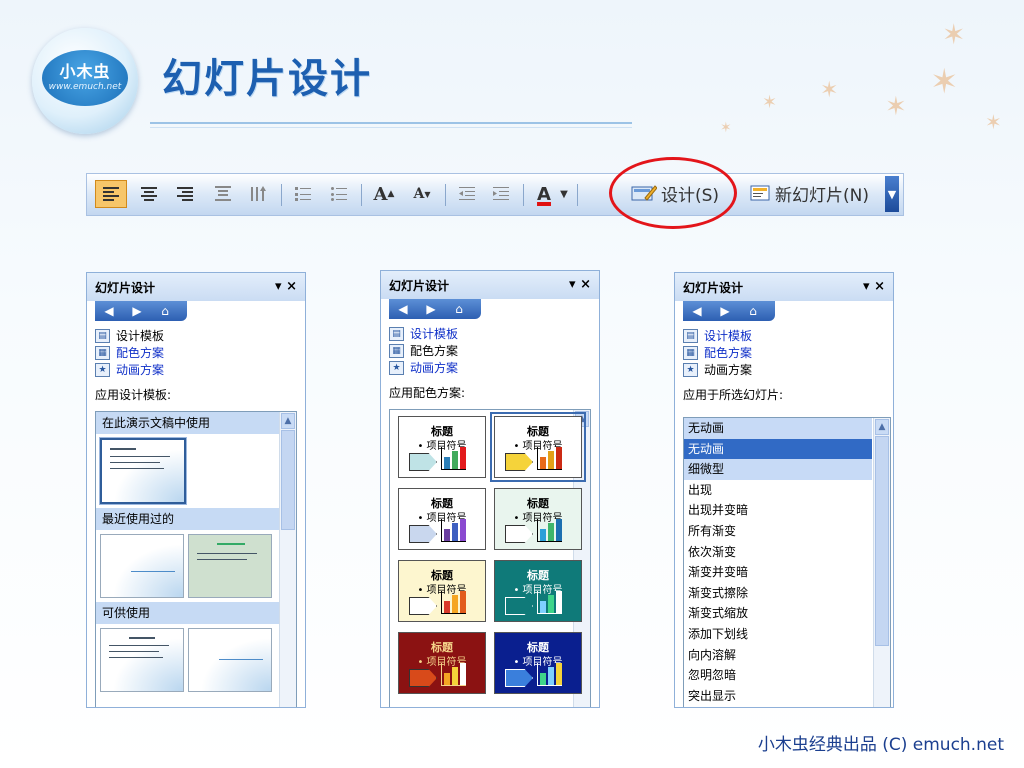 The width and height of the screenshot is (1024, 768). What do you see at coordinates (778, 449) in the screenshot?
I see `animation-item: 无动画` at bounding box center [778, 449].